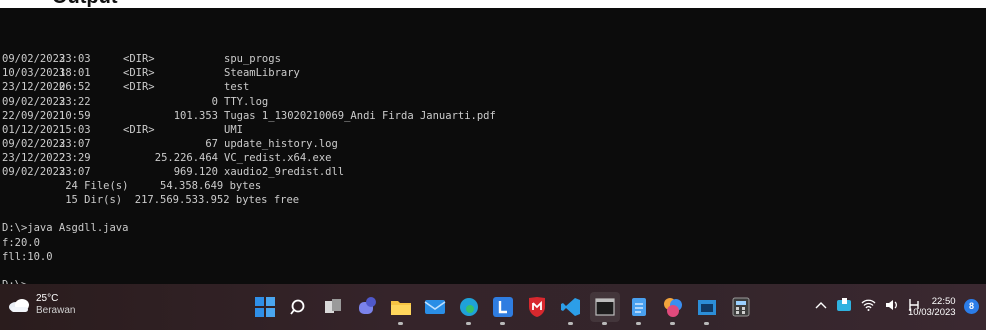 This screenshot has height=330, width=986. What do you see at coordinates (75, 115) in the screenshot?
I see `entry-time: 10:59` at bounding box center [75, 115].